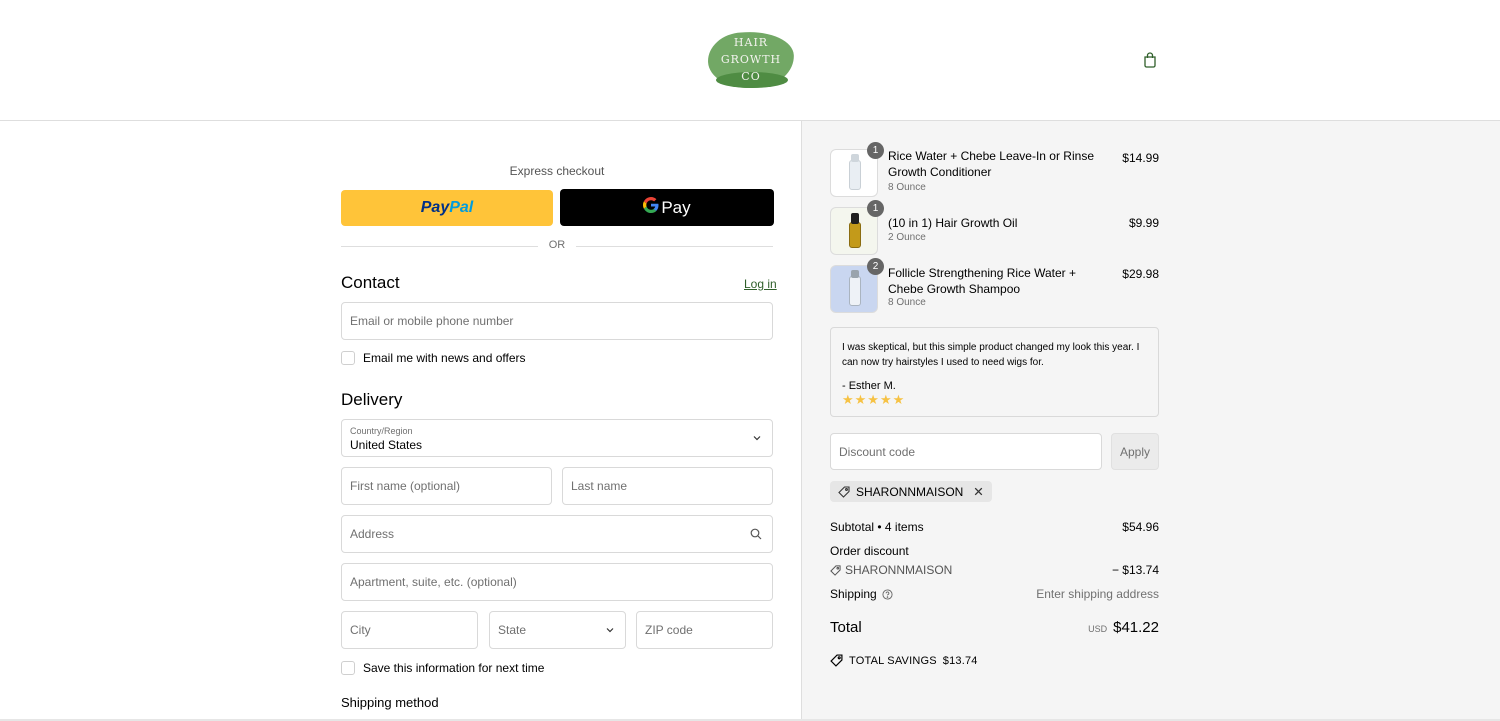  I want to click on google-g-icon, so click(651, 207).